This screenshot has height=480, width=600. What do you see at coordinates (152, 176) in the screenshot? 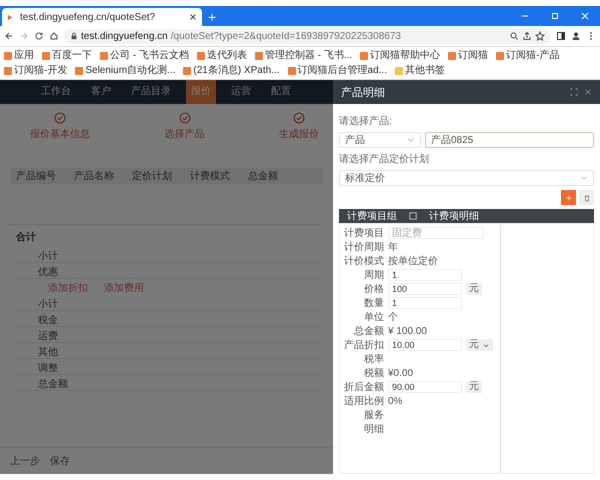
I see `column-header: 定价计划` at bounding box center [152, 176].